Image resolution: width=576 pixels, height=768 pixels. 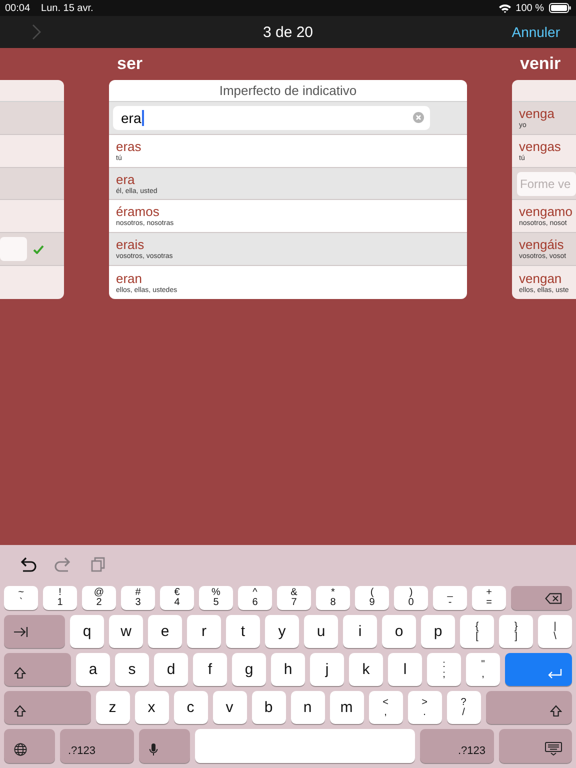 What do you see at coordinates (553, 598) in the screenshot?
I see `backspace-icon` at bounding box center [553, 598].